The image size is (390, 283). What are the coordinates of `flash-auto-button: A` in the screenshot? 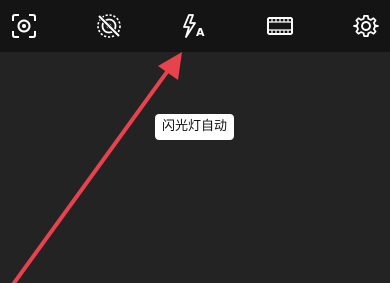 It's located at (194, 26).